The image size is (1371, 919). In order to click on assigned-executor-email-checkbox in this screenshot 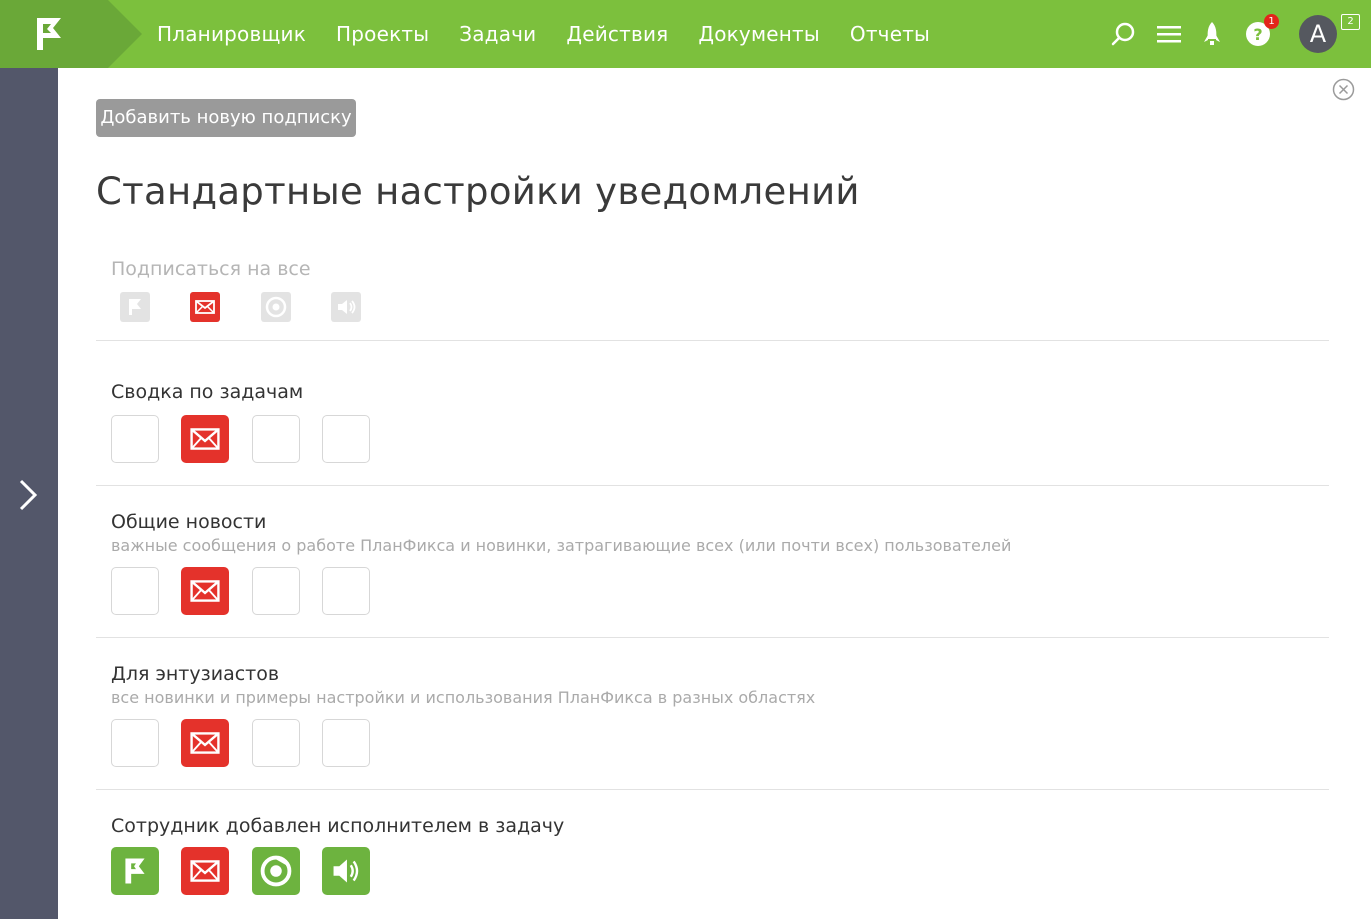, I will do `click(205, 871)`.